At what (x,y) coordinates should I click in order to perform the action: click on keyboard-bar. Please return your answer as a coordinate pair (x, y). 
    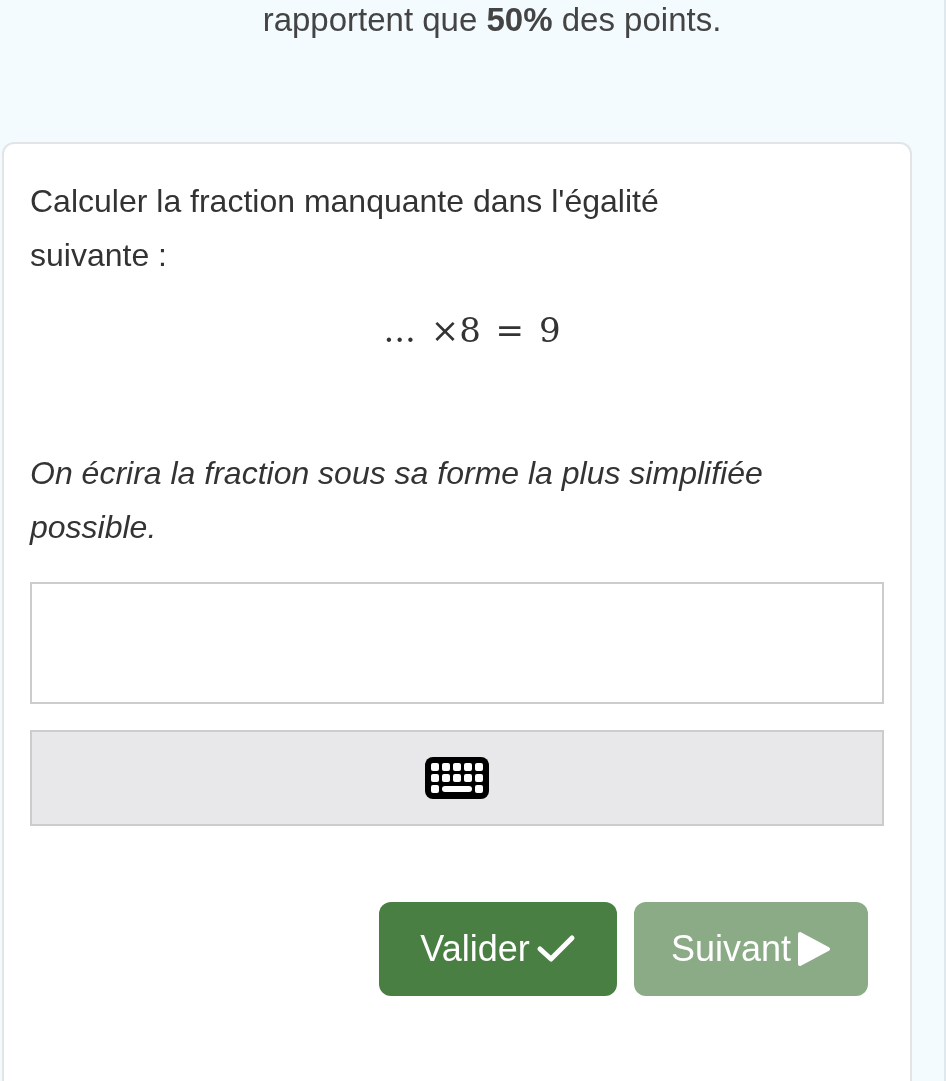
    Looking at the image, I should click on (457, 778).